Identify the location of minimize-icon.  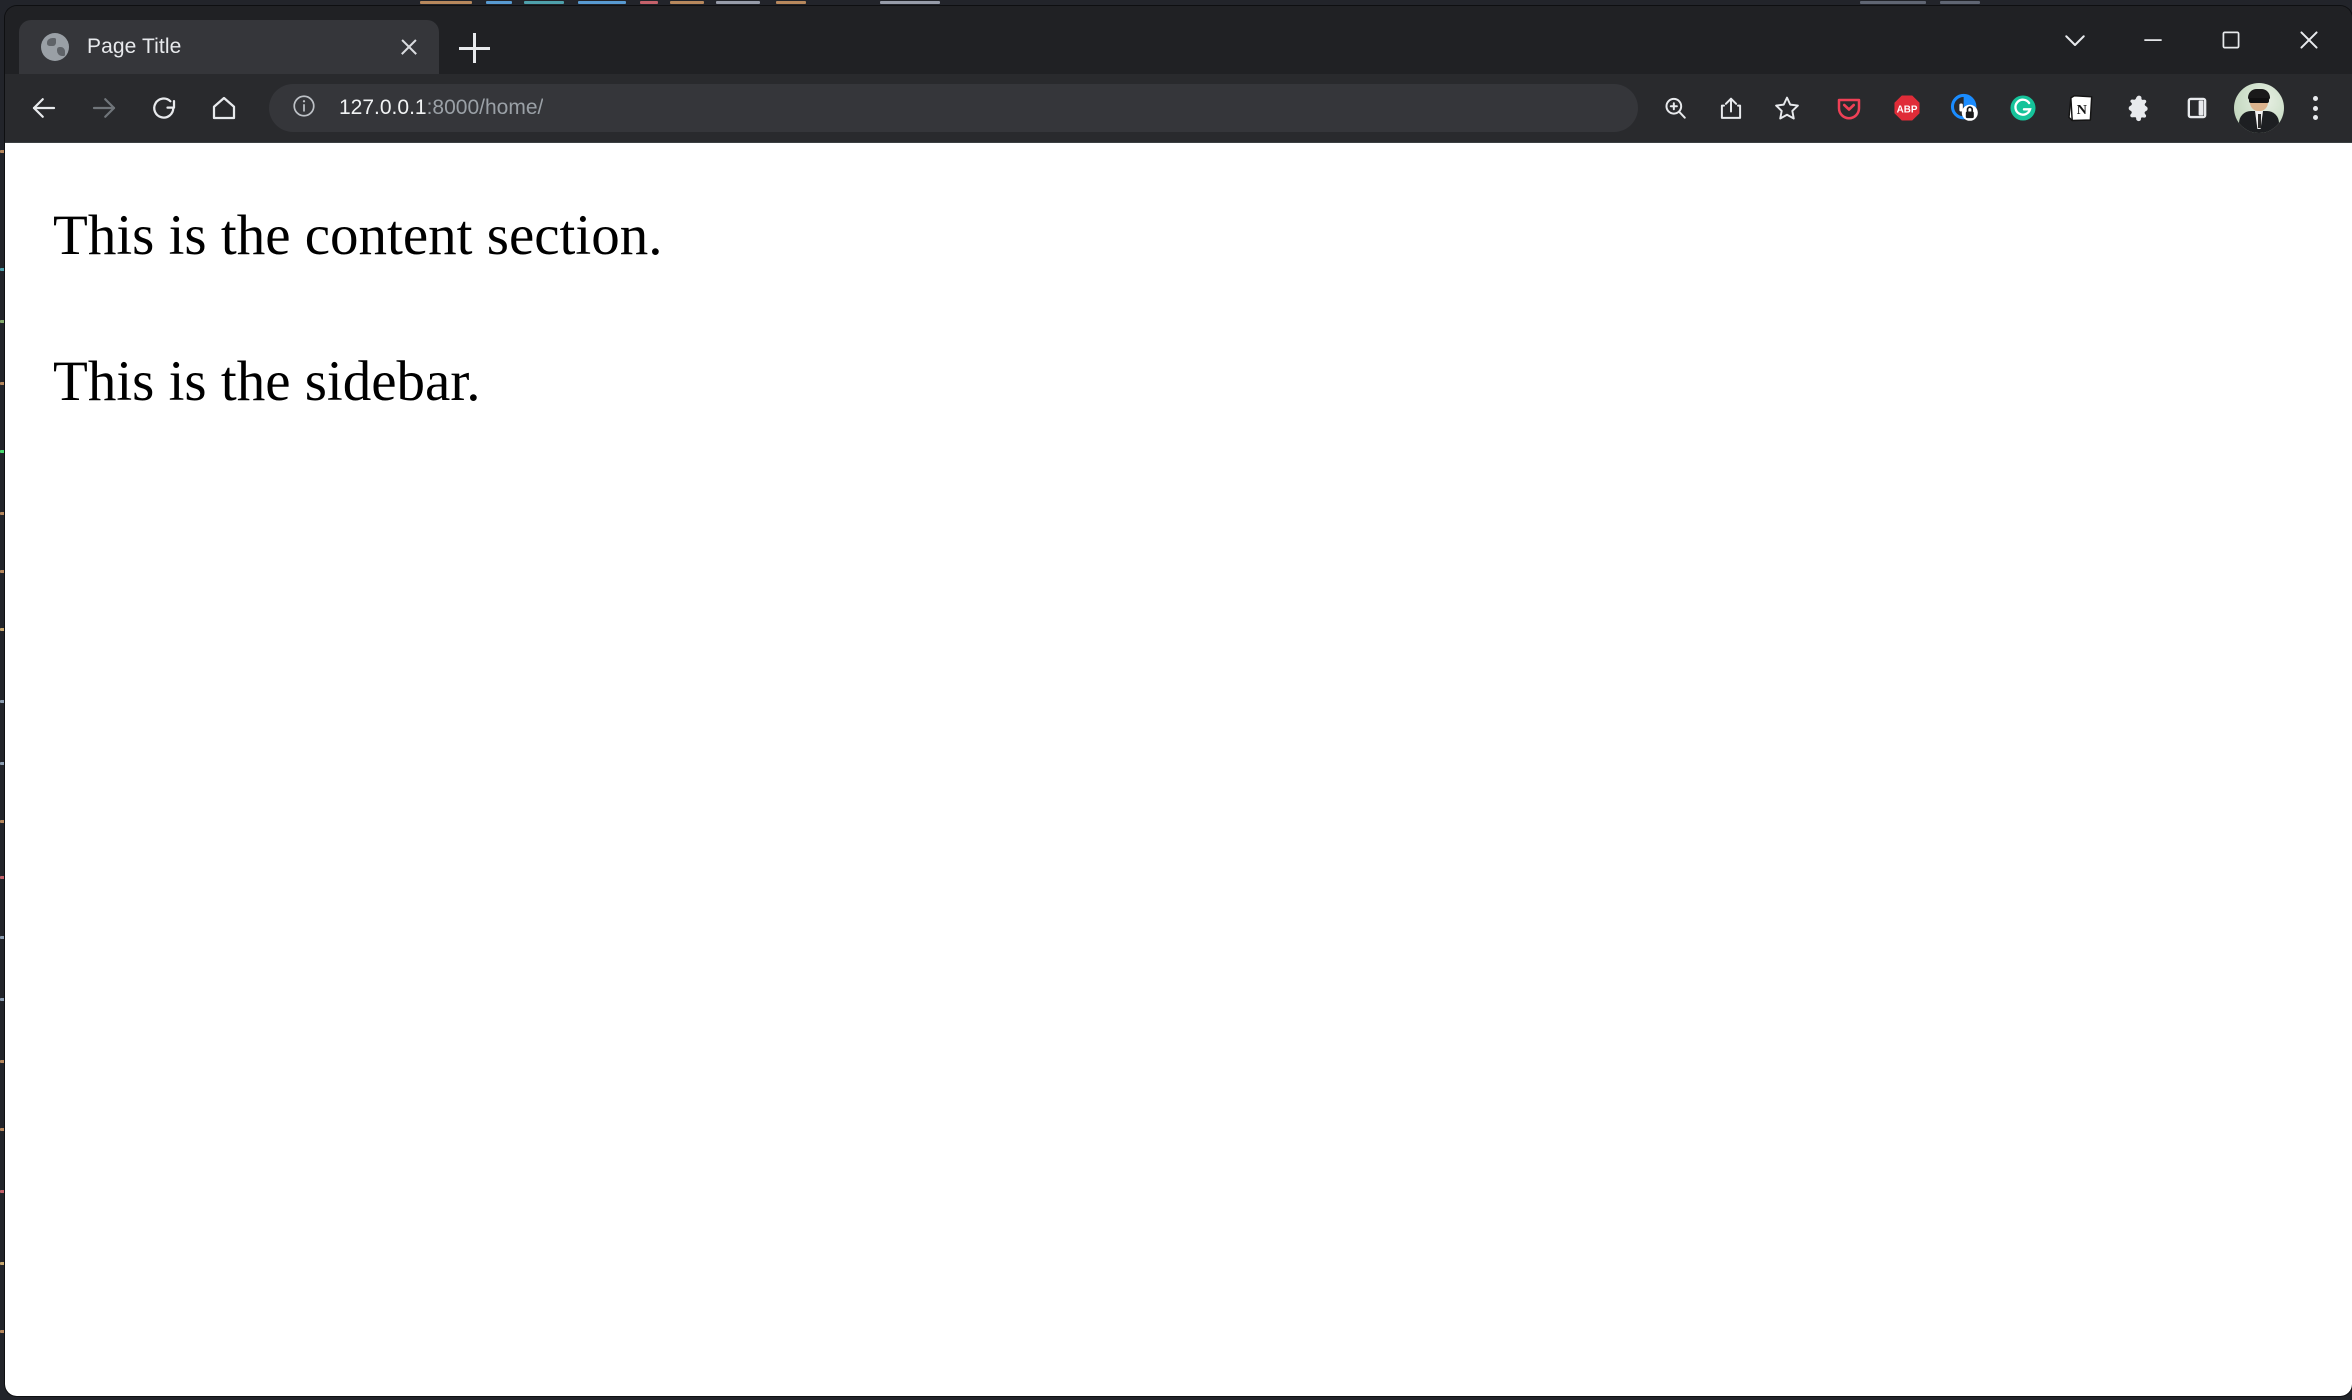
(2153, 40).